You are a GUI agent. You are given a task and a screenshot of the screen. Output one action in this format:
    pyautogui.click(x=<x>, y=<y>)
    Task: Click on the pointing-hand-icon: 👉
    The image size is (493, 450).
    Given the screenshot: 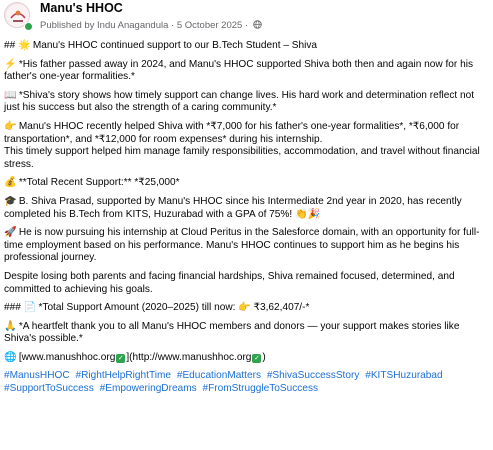 What is the action you would take?
    pyautogui.click(x=10, y=126)
    